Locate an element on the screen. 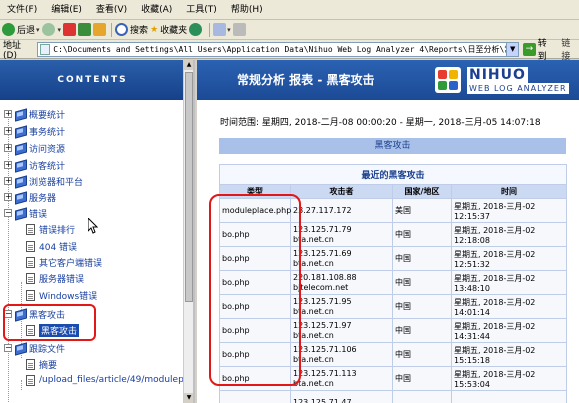 The image size is (579, 403). favorites-button: ★ 收藏夹 is located at coordinates (168, 30).